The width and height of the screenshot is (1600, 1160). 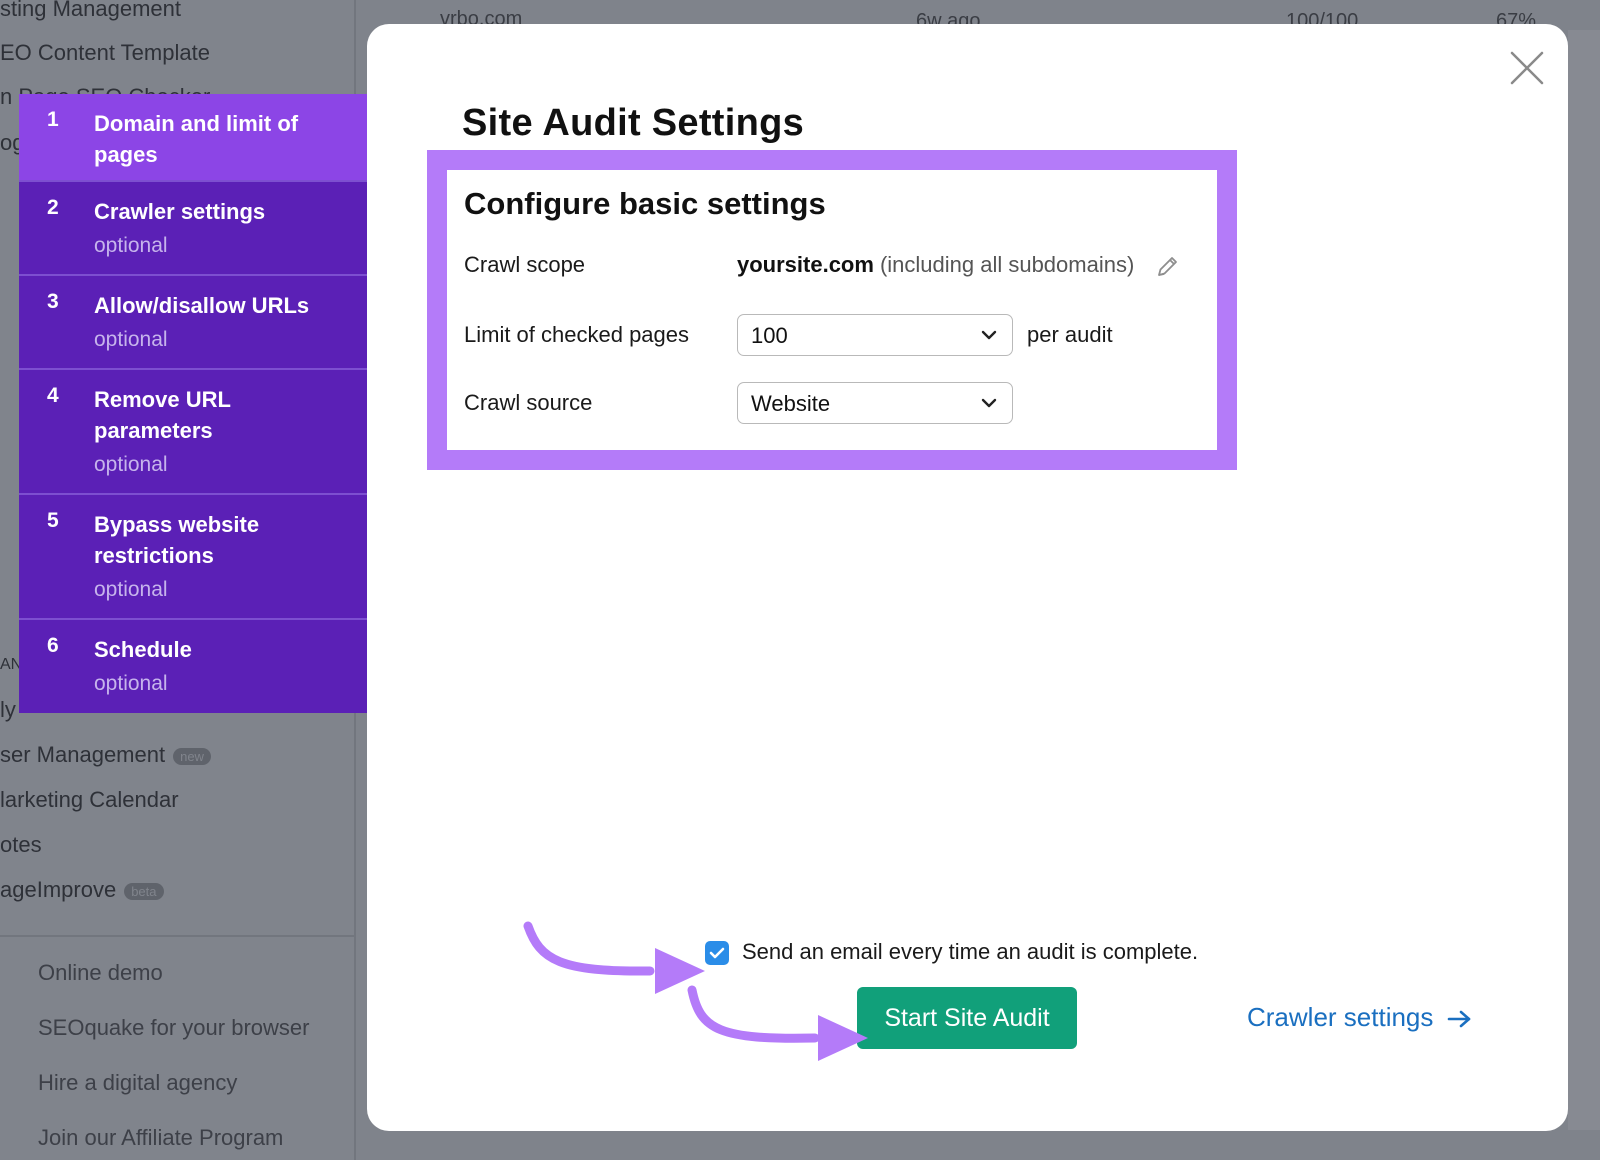 I want to click on bg-sidebar-item: ser Management new, so click(x=105, y=755).